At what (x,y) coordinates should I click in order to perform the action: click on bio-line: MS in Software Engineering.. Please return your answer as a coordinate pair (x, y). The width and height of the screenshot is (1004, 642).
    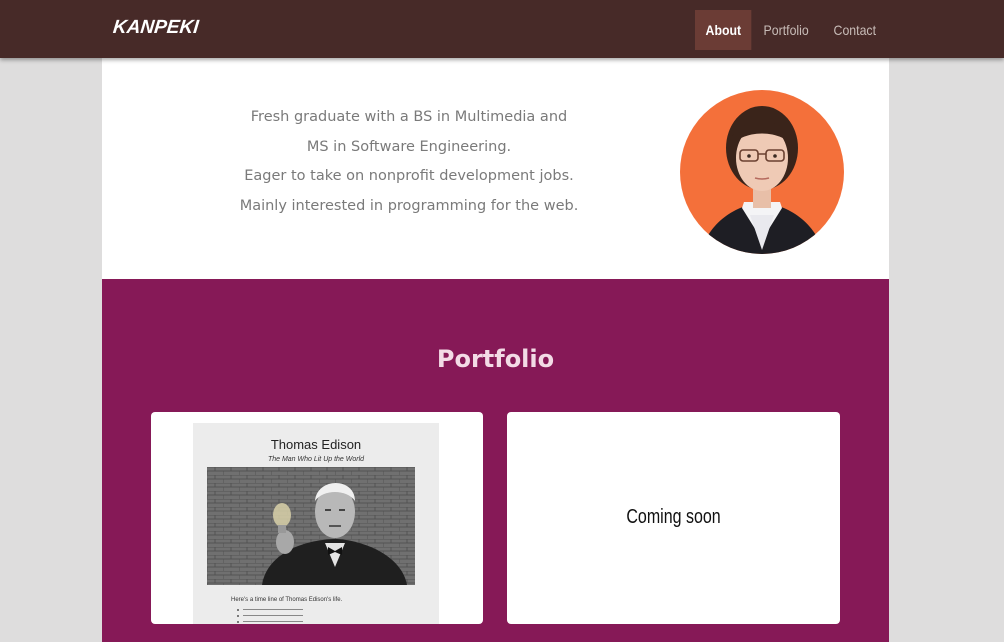
    Looking at the image, I should click on (409, 146).